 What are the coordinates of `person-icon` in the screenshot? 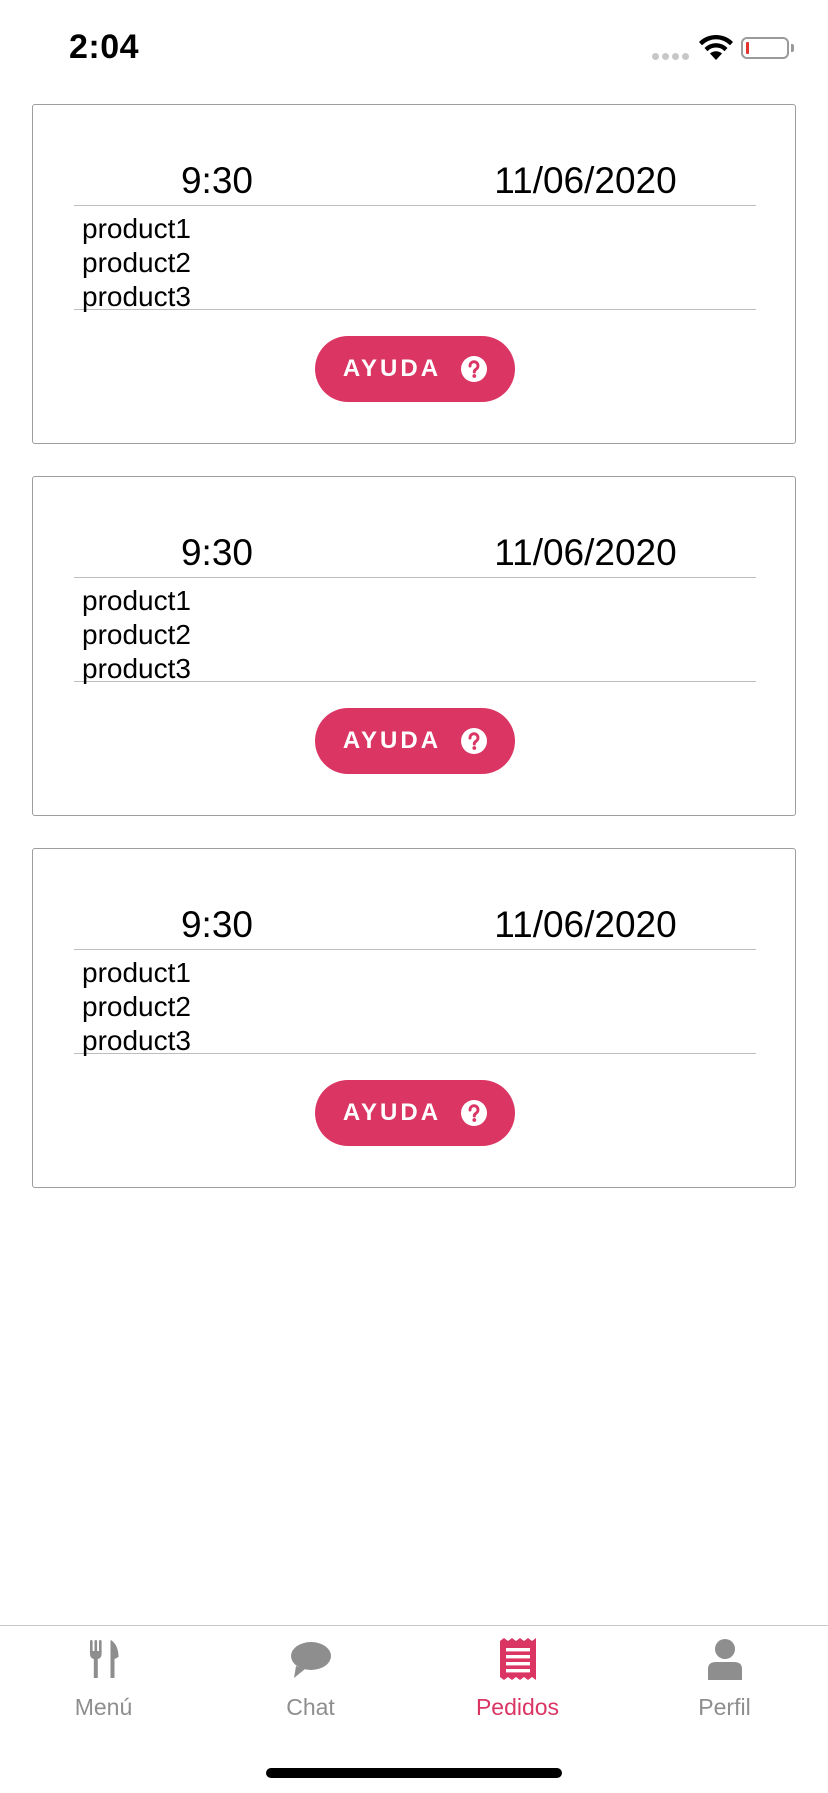 It's located at (725, 1659).